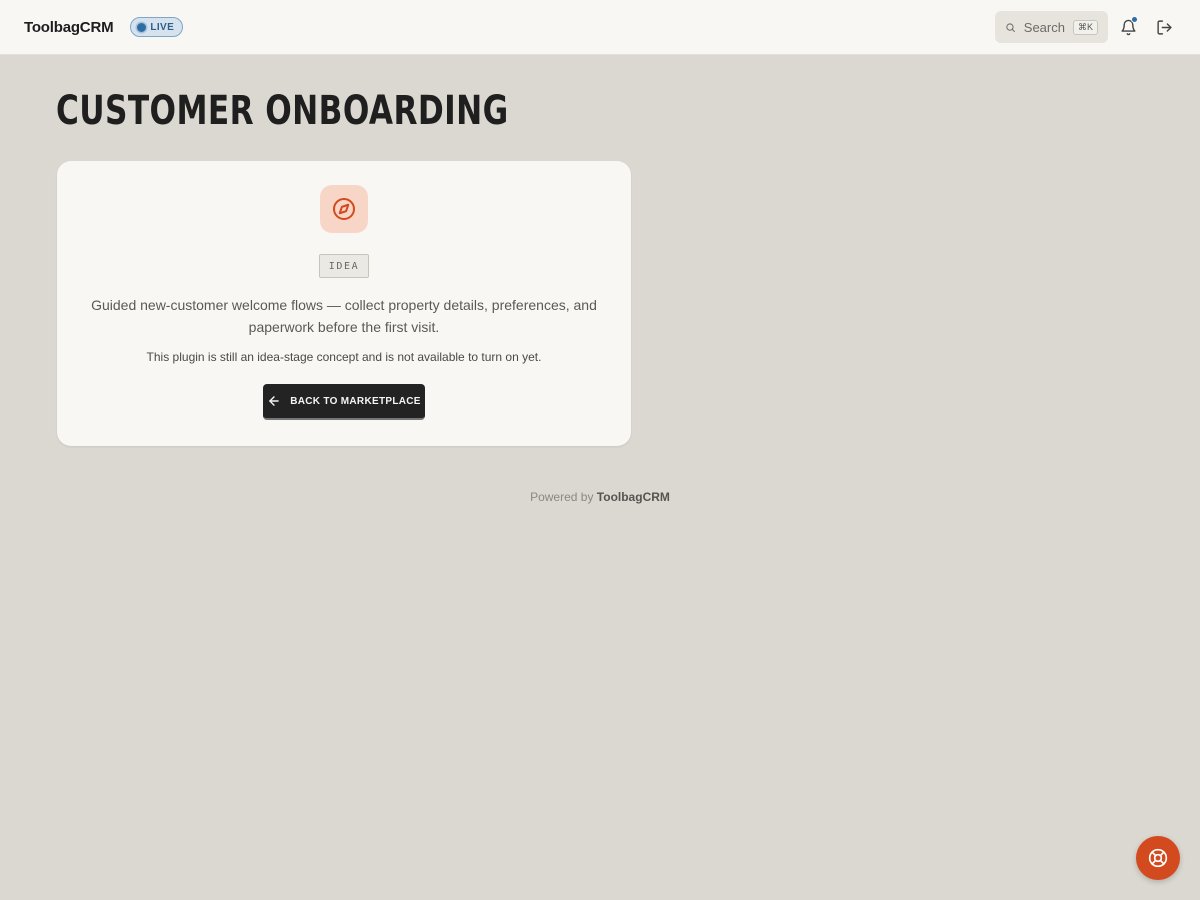  I want to click on back-button-label: BACK TO MARKETPLACE, so click(355, 401).